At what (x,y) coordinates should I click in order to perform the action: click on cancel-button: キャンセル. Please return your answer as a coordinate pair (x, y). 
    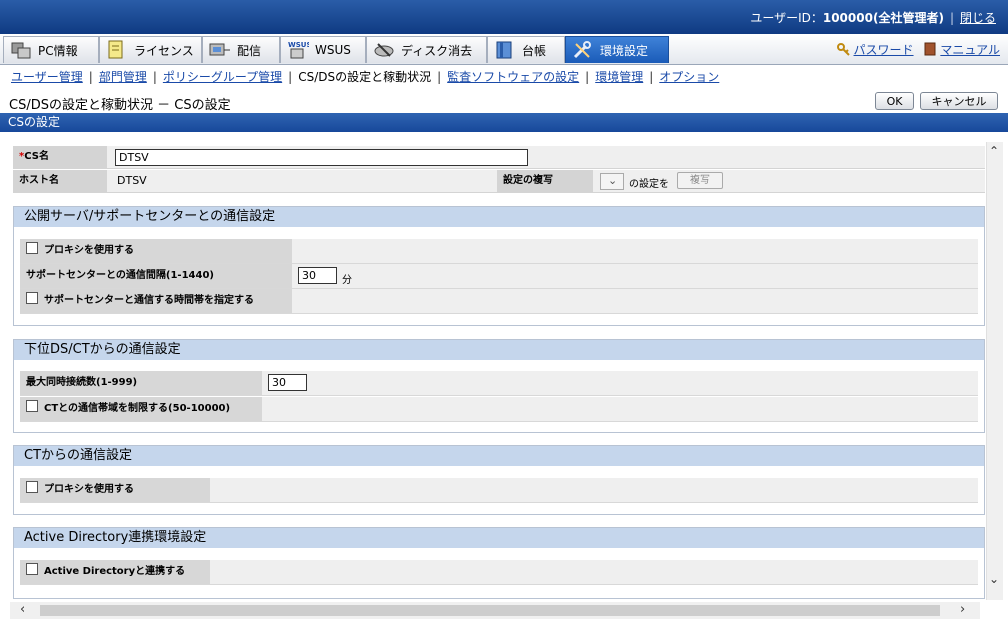
    Looking at the image, I should click on (959, 101).